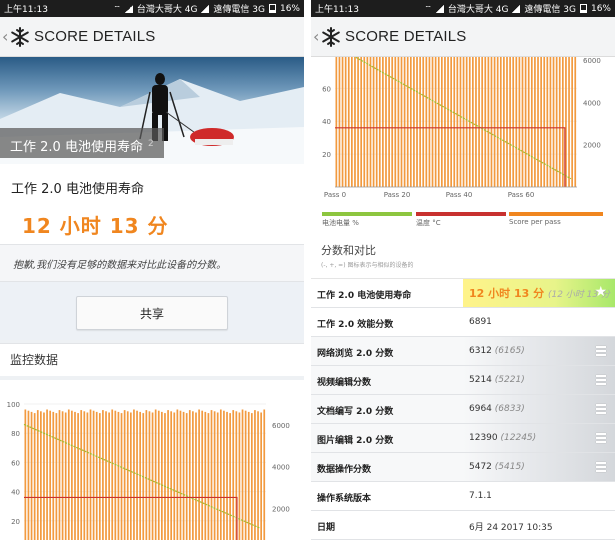 Image resolution: width=615 pixels, height=540 pixels. Describe the element at coordinates (463, 467) in the screenshot. I see `score-row: 数据操作分数 5472 (5415)` at that location.